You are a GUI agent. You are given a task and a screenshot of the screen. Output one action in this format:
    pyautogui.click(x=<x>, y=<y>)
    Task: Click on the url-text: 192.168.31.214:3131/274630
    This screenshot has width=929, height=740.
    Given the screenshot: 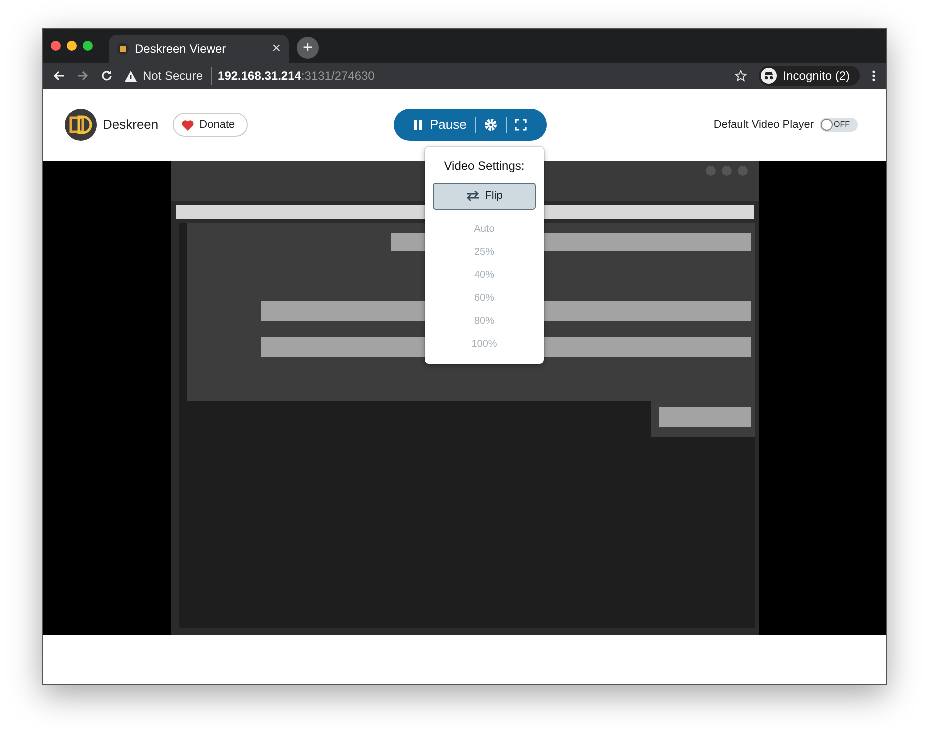 What is the action you would take?
    pyautogui.click(x=296, y=76)
    